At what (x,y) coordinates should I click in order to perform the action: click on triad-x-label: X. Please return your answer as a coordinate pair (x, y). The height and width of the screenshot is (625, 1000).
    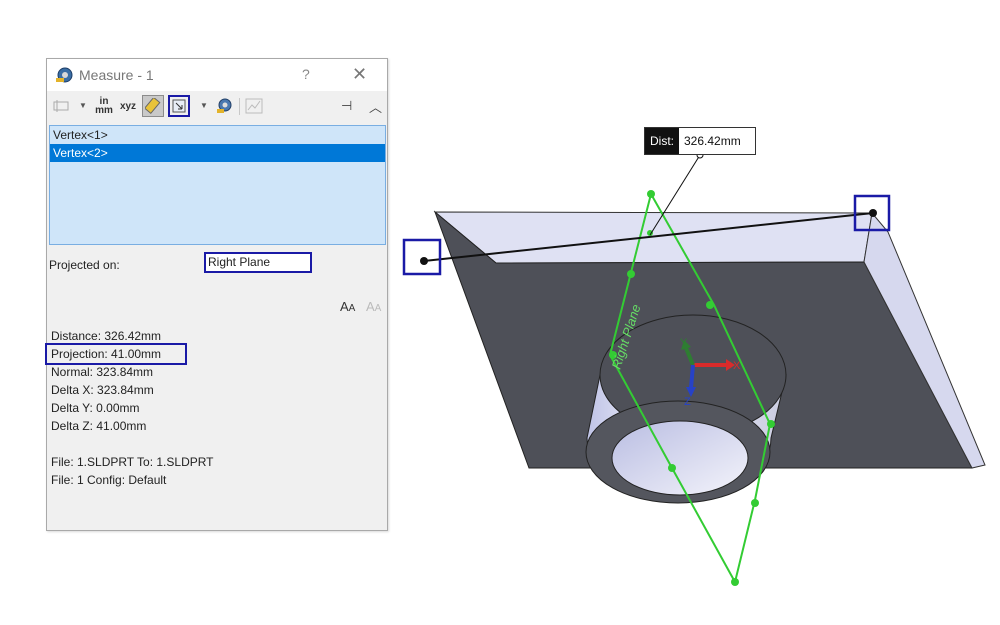
    Looking at the image, I should click on (737, 366).